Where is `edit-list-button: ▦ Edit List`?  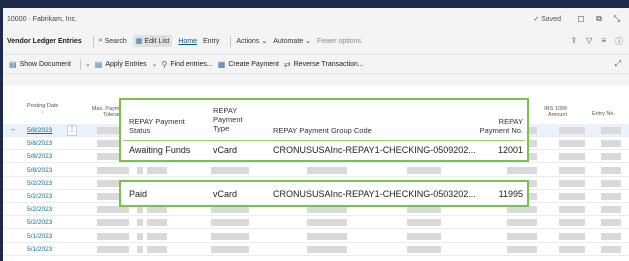 edit-list-button: ▦ Edit List is located at coordinates (152, 41).